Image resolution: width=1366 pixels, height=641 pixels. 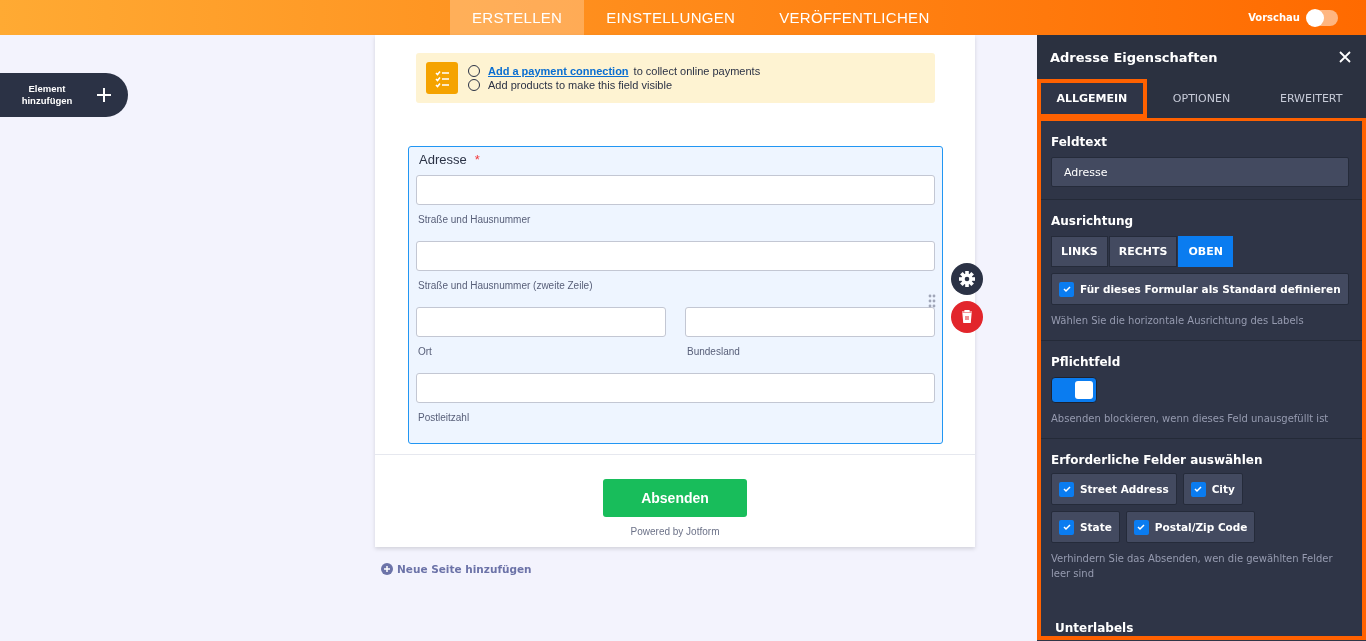 What do you see at coordinates (442, 78) in the screenshot?
I see `checklist-icon` at bounding box center [442, 78].